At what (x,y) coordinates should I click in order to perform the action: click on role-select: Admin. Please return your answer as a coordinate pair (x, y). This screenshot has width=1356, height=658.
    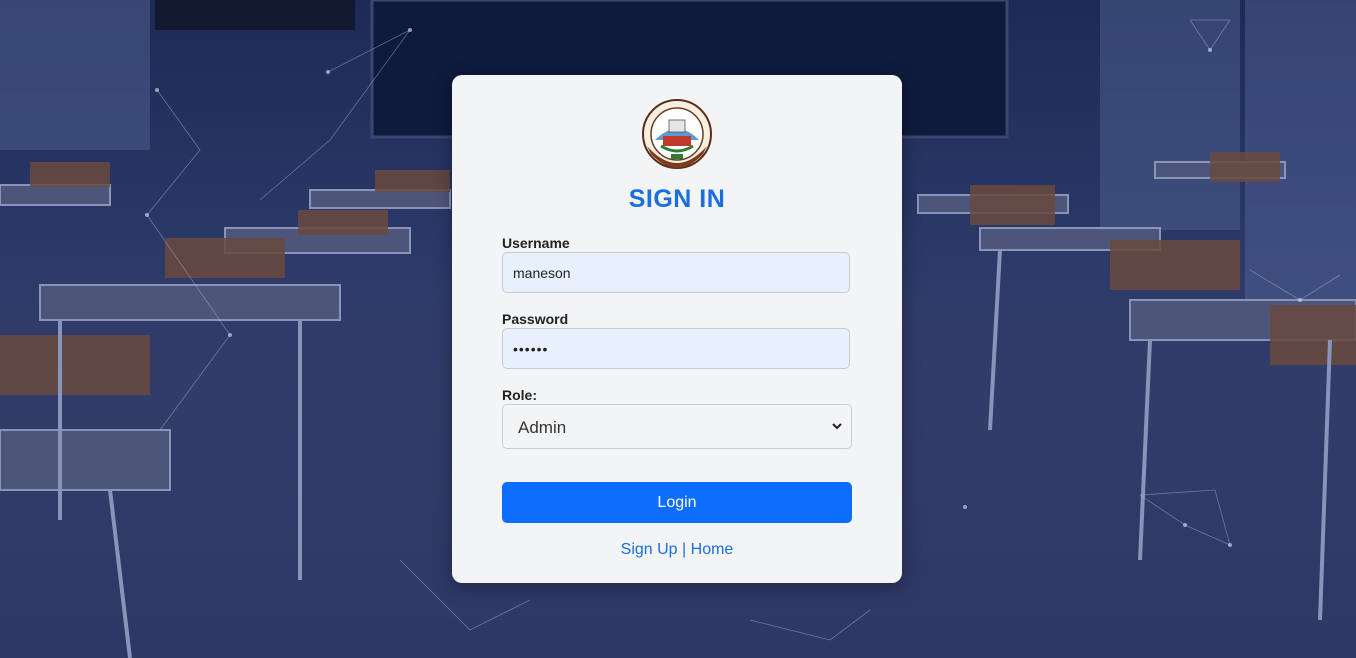
    Looking at the image, I should click on (677, 426).